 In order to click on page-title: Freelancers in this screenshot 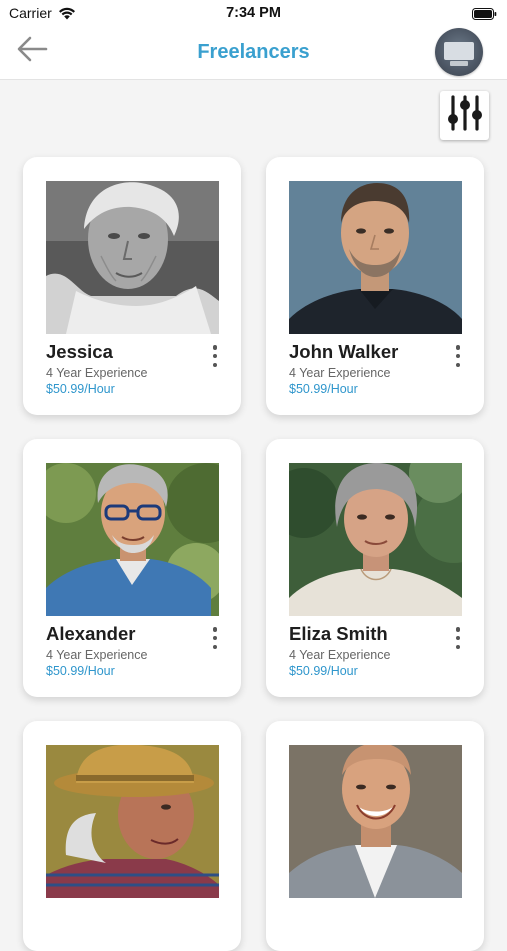, I will do `click(253, 52)`.